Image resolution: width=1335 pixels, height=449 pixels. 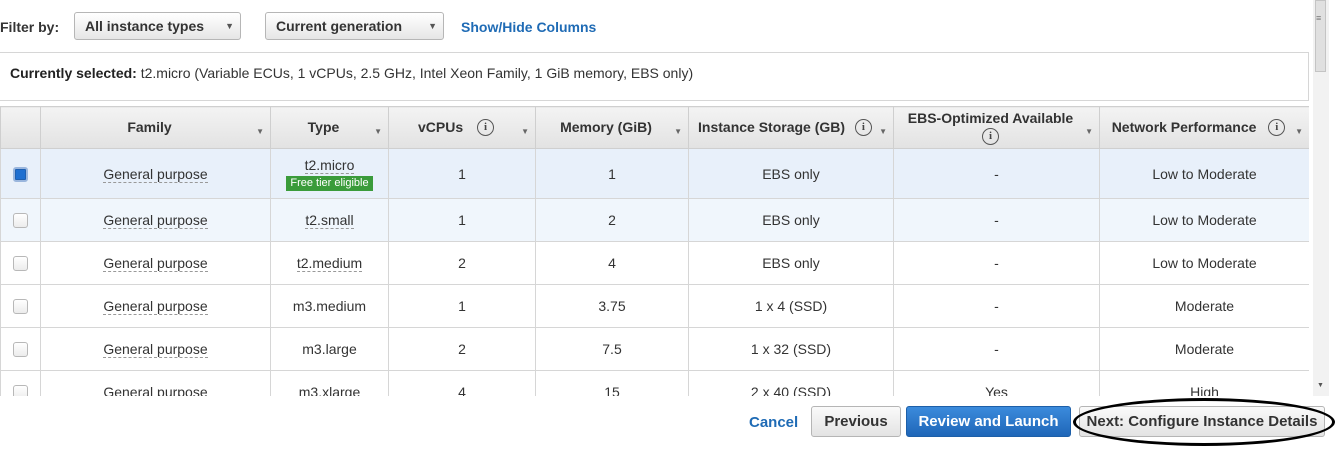 I want to click on filter-label: Filter by:, so click(x=30, y=27).